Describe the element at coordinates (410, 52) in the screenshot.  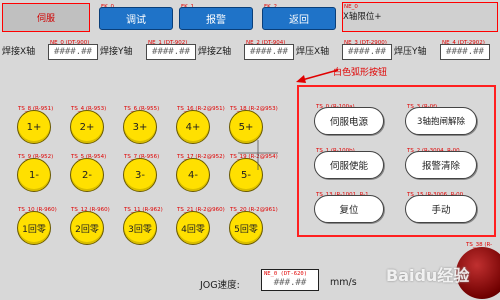
I see `press-y-label: 焊压Y轴` at that location.